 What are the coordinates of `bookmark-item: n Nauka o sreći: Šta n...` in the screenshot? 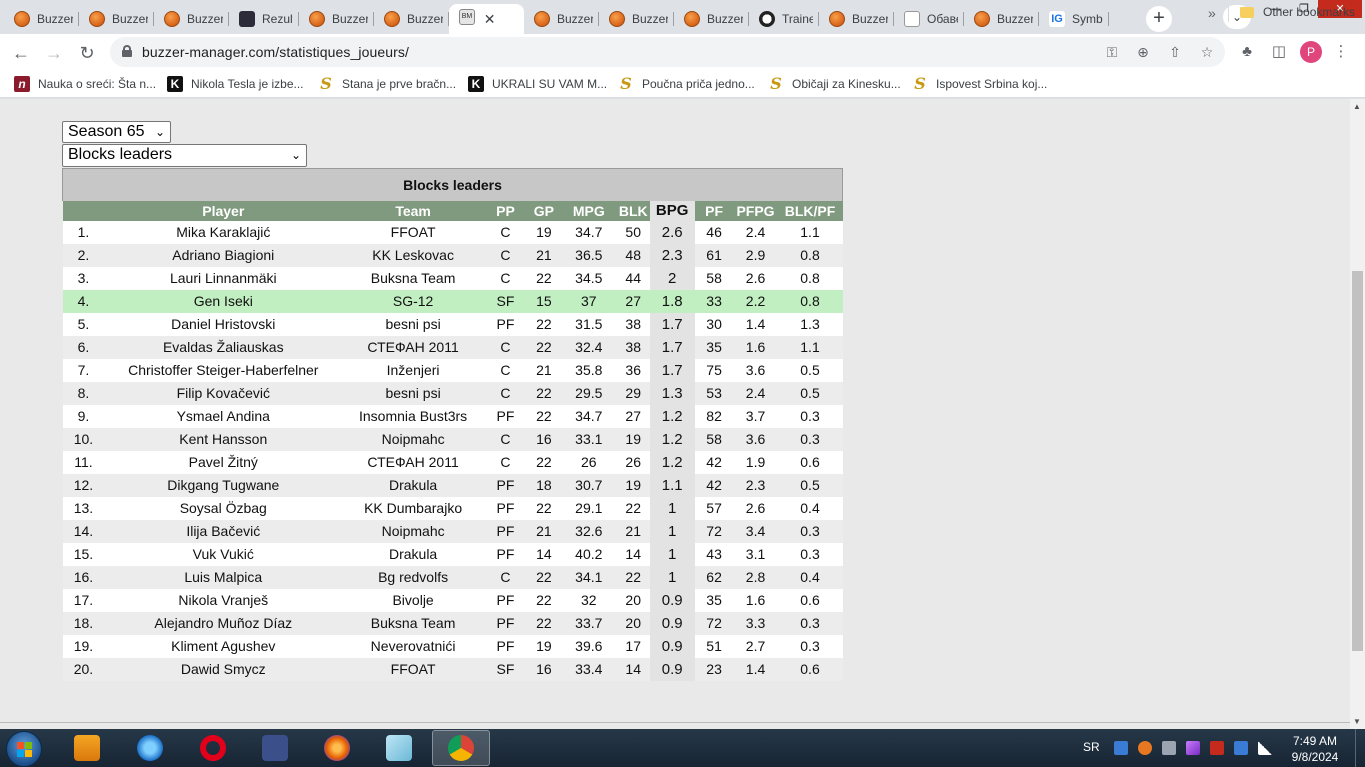 It's located at (85, 84).